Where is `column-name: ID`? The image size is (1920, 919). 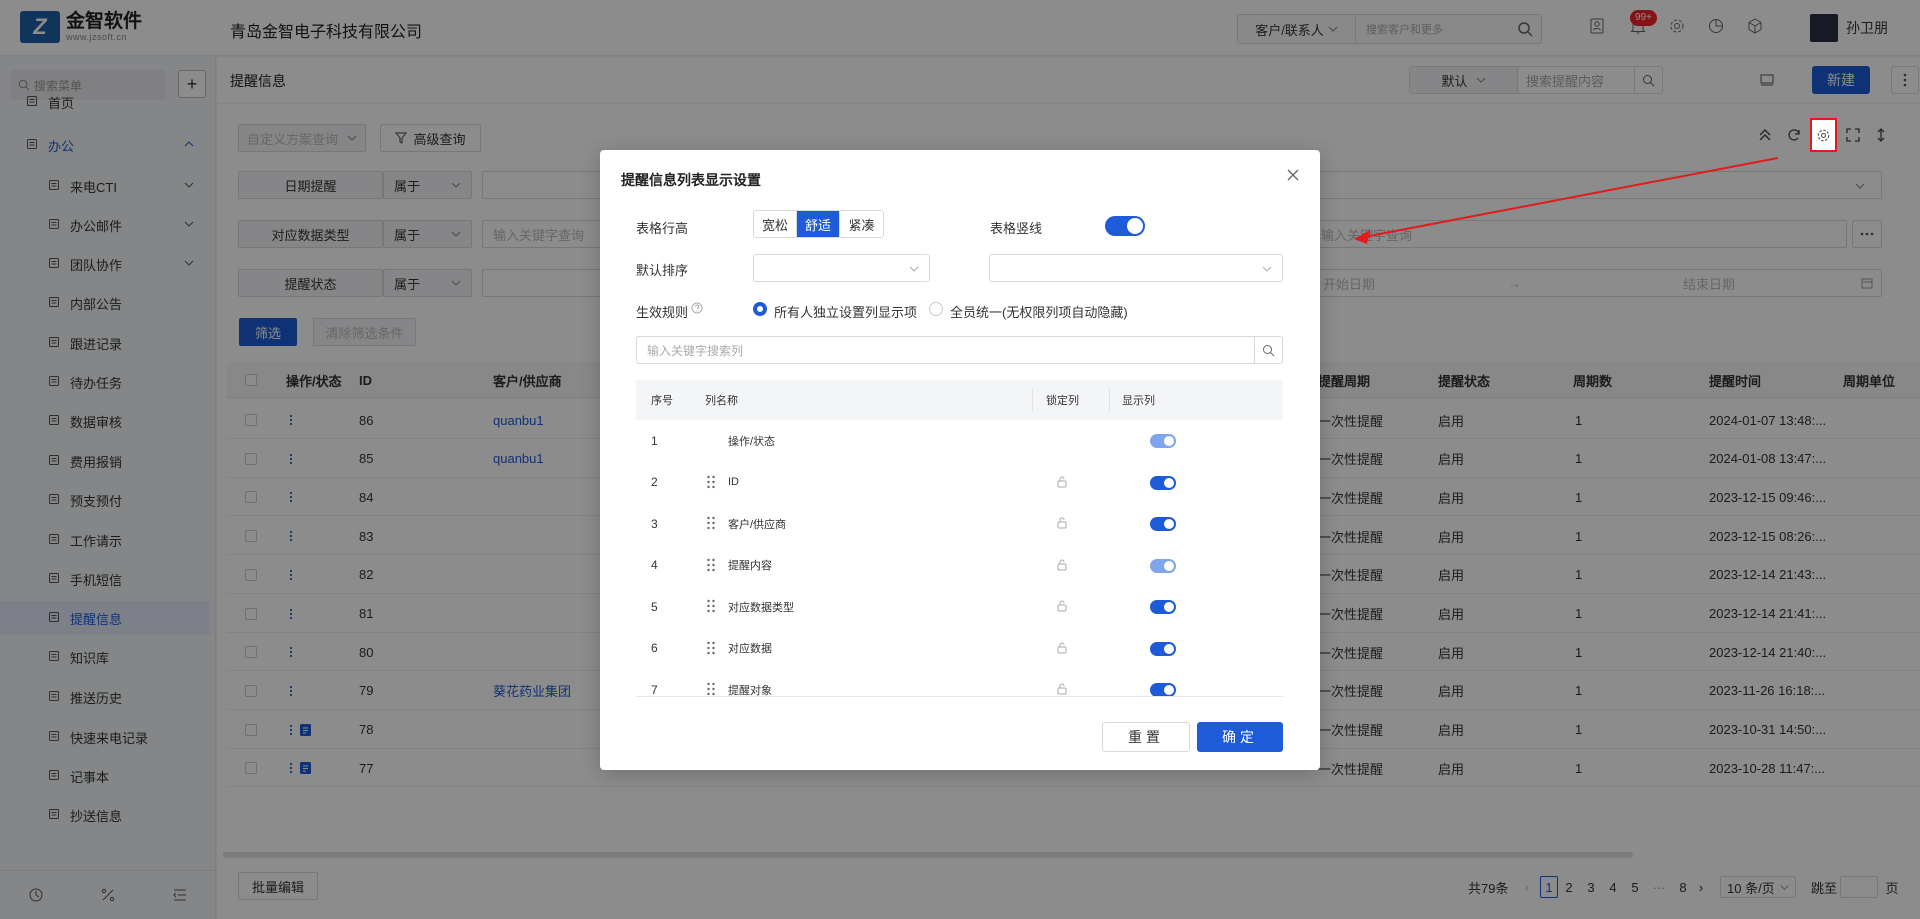 column-name: ID is located at coordinates (733, 482).